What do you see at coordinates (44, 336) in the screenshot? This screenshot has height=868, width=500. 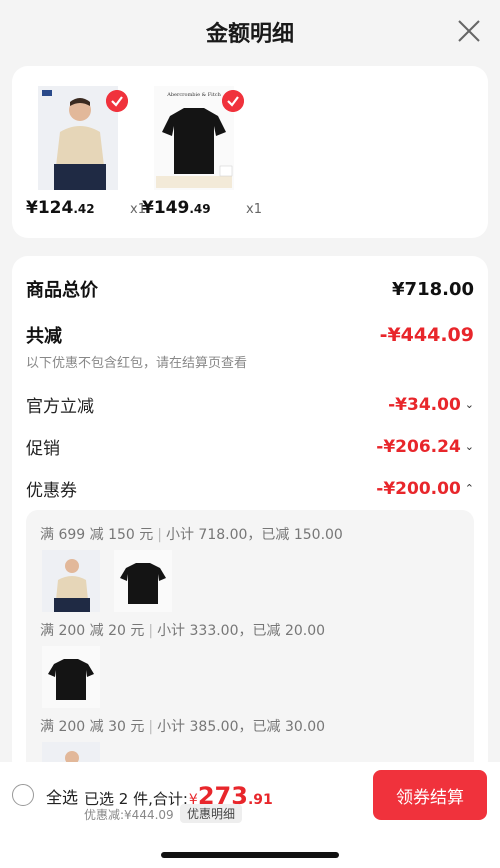 I see `total-reduction-label: 共减` at bounding box center [44, 336].